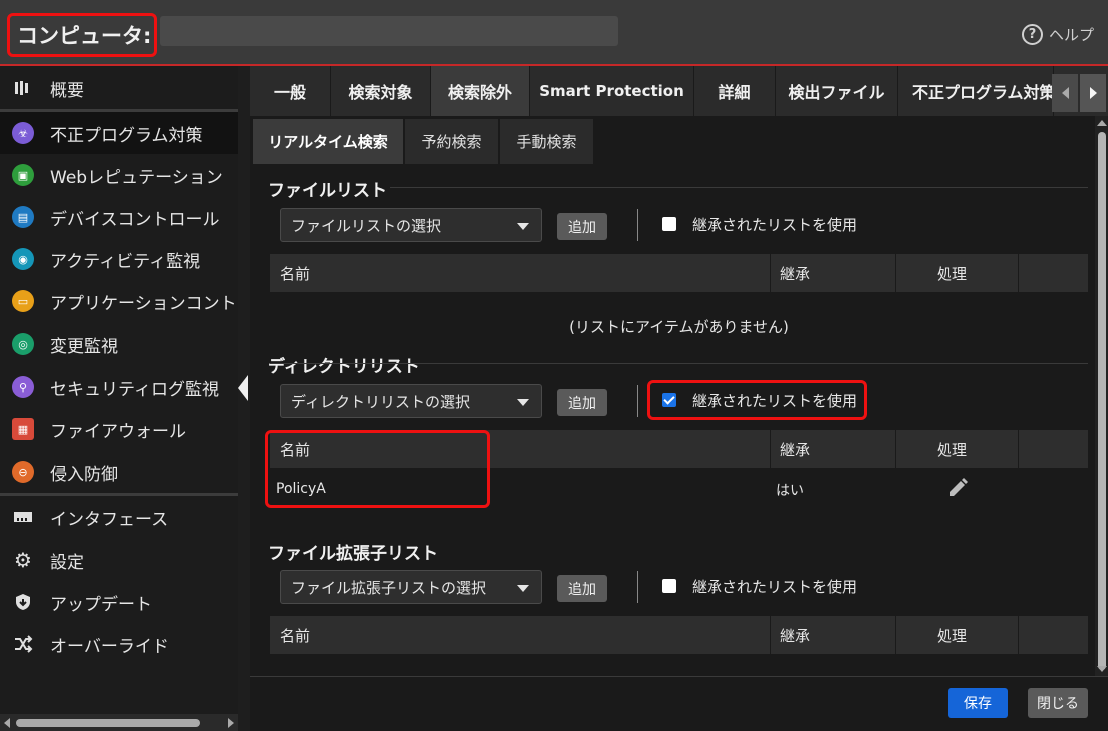  Describe the element at coordinates (523, 402) in the screenshot. I see `chevron-down-icon` at that location.